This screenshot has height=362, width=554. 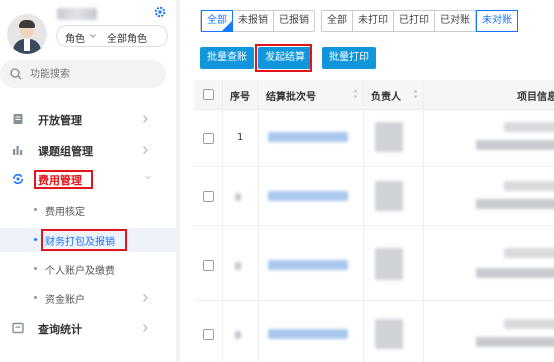 I want to click on tab-reimbursed: 已报销, so click(x=294, y=21).